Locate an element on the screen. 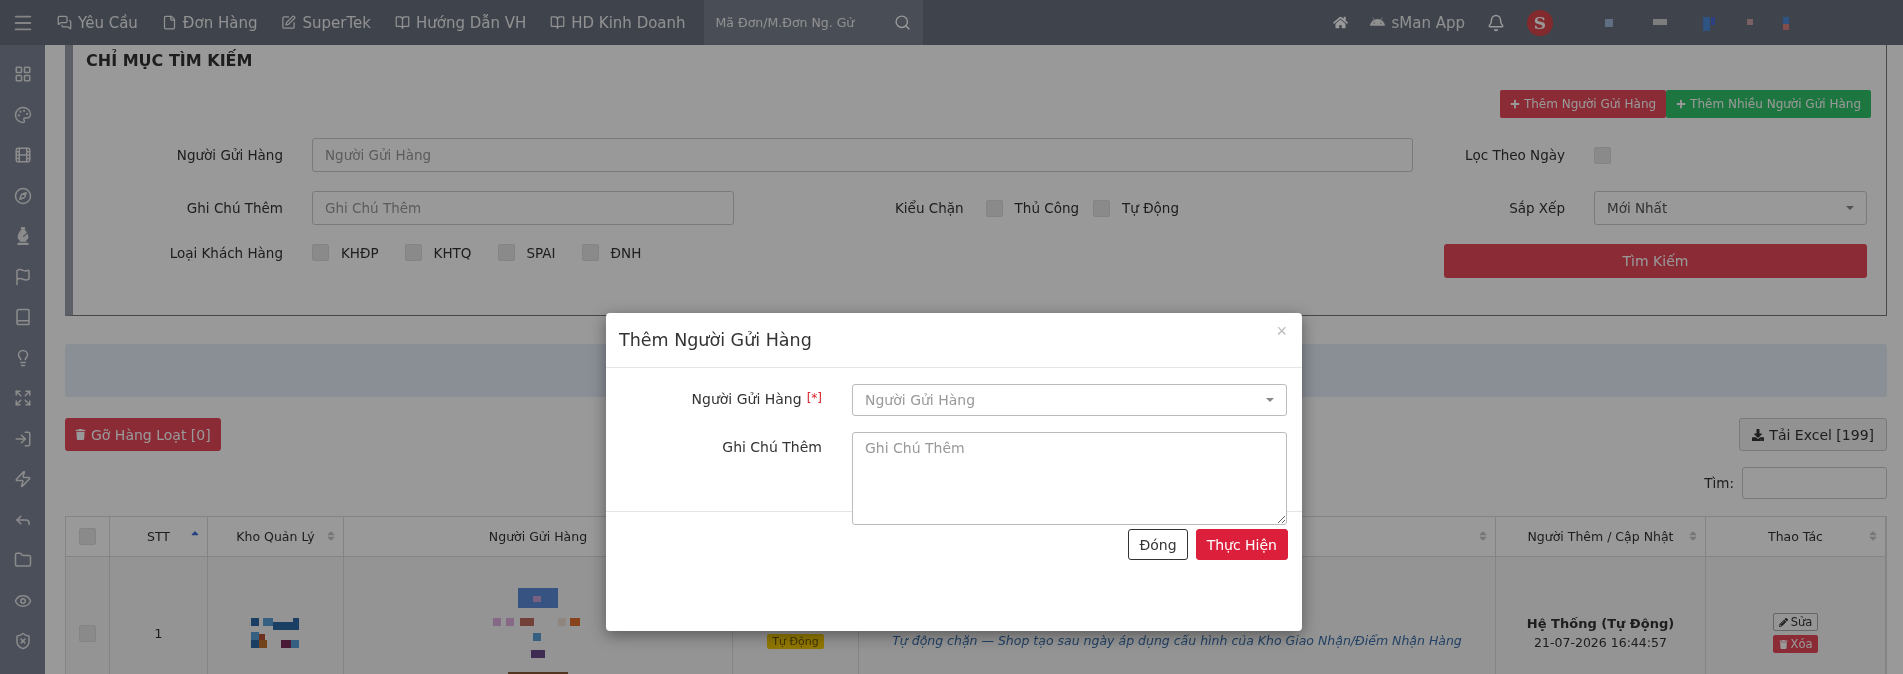 This screenshot has height=674, width=1903. field-label: Sắp Xếp is located at coordinates (1536, 208).